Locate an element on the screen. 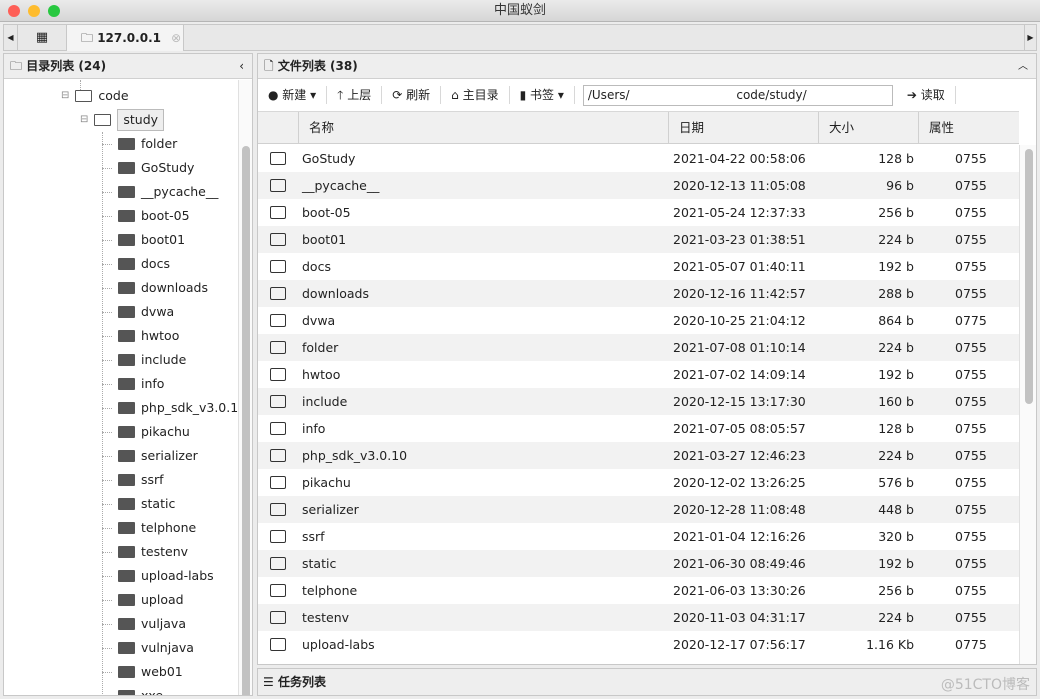 This screenshot has height=699, width=1040. tree-node: include is located at coordinates (144, 360).